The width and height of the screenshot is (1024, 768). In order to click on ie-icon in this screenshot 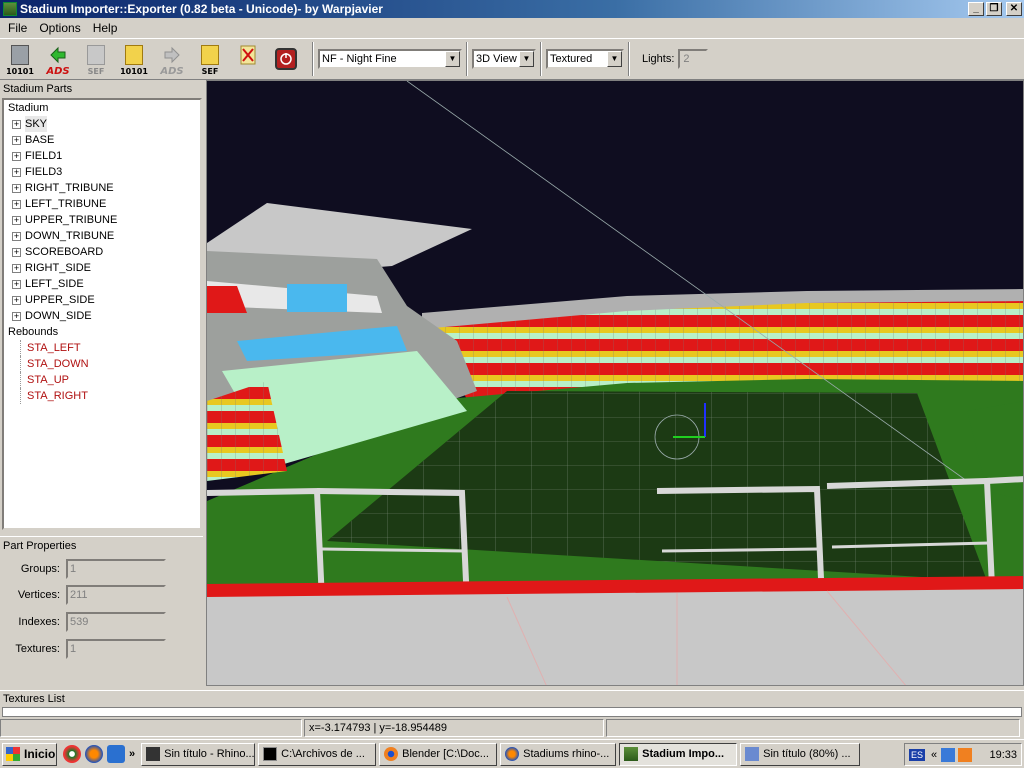, I will do `click(116, 754)`.